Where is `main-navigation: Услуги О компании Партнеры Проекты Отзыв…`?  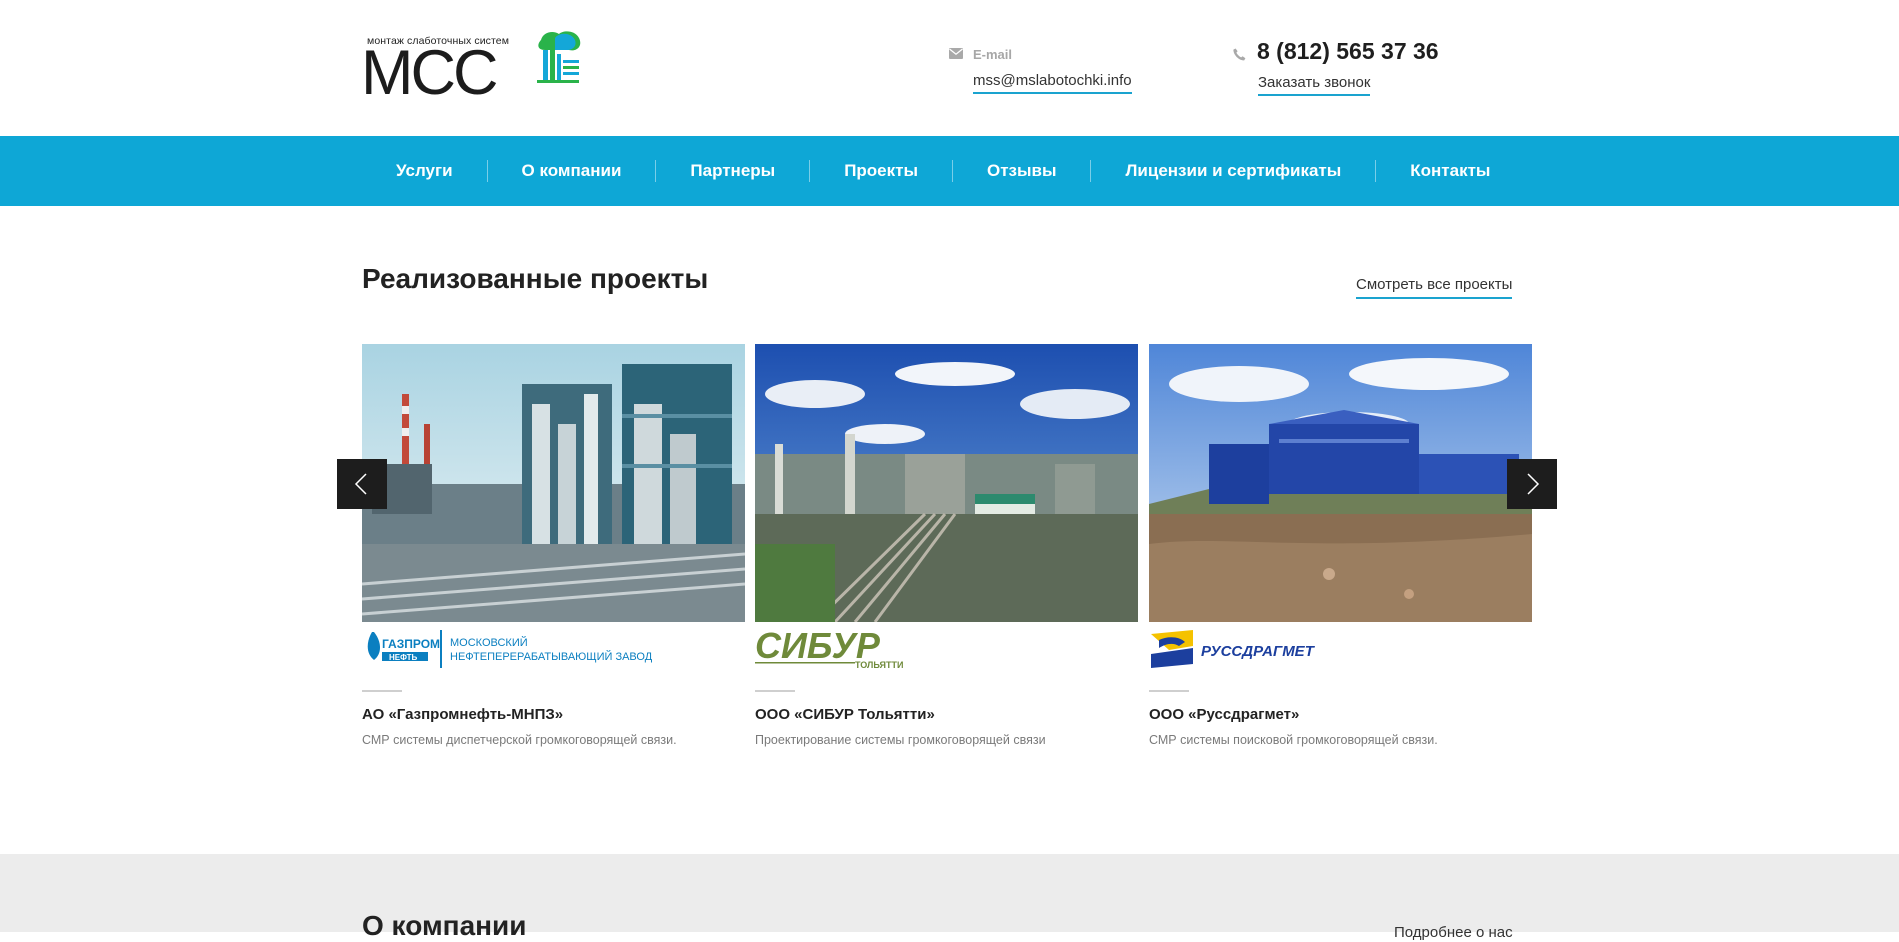 main-navigation: Услуги О компании Партнеры Проекты Отзыв… is located at coordinates (949, 171).